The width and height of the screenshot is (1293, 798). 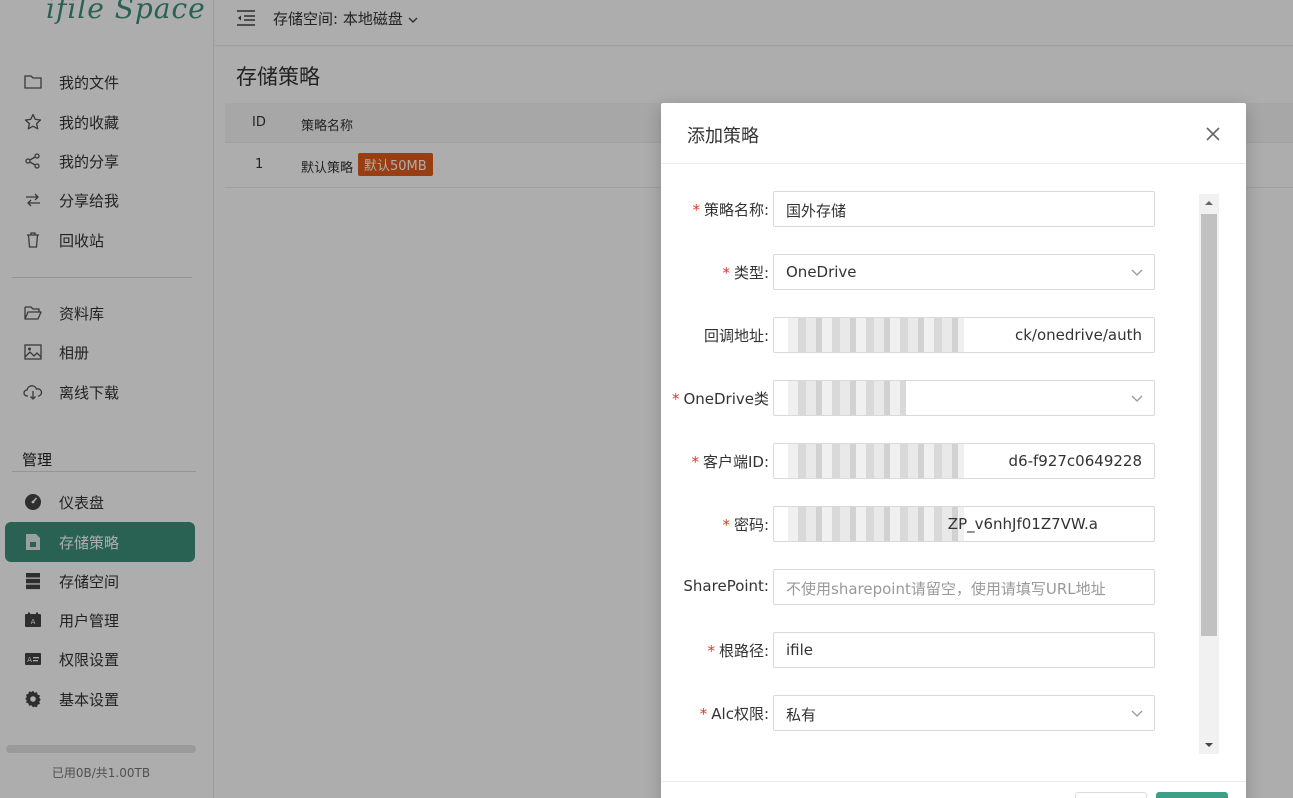 I want to click on callback-url-input: ck/onedrive/auth, so click(x=964, y=335).